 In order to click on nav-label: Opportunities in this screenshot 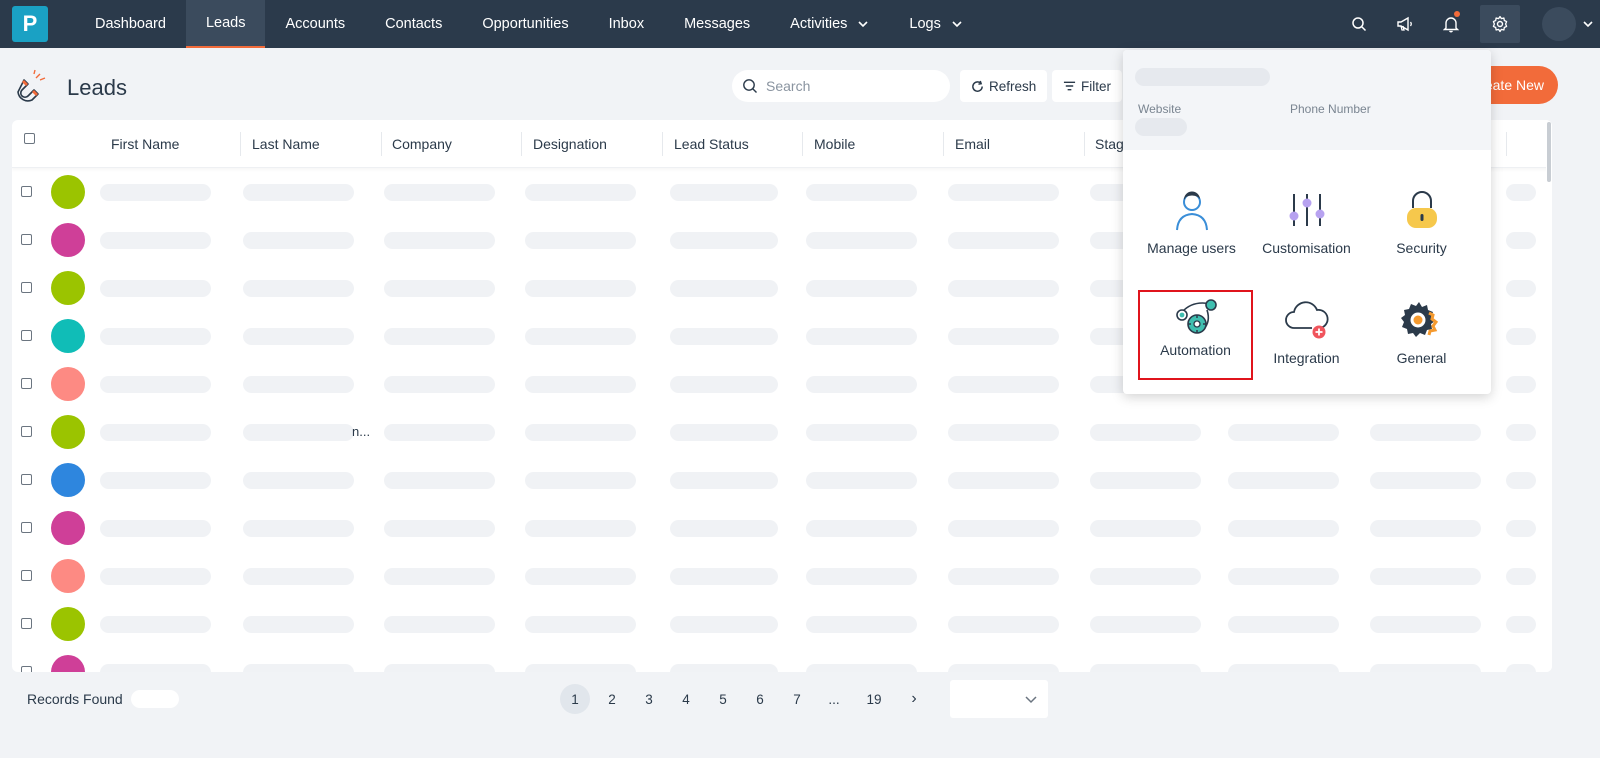, I will do `click(525, 24)`.